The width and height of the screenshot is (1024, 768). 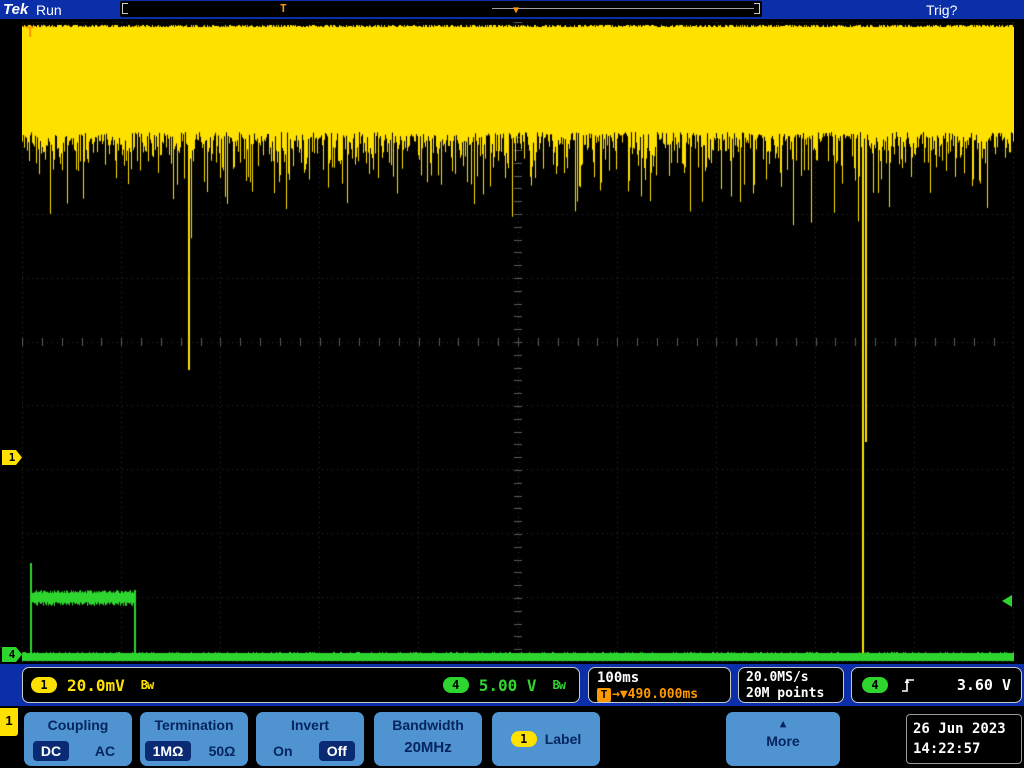 What do you see at coordinates (1007, 601) in the screenshot?
I see `trigger-level-arrow` at bounding box center [1007, 601].